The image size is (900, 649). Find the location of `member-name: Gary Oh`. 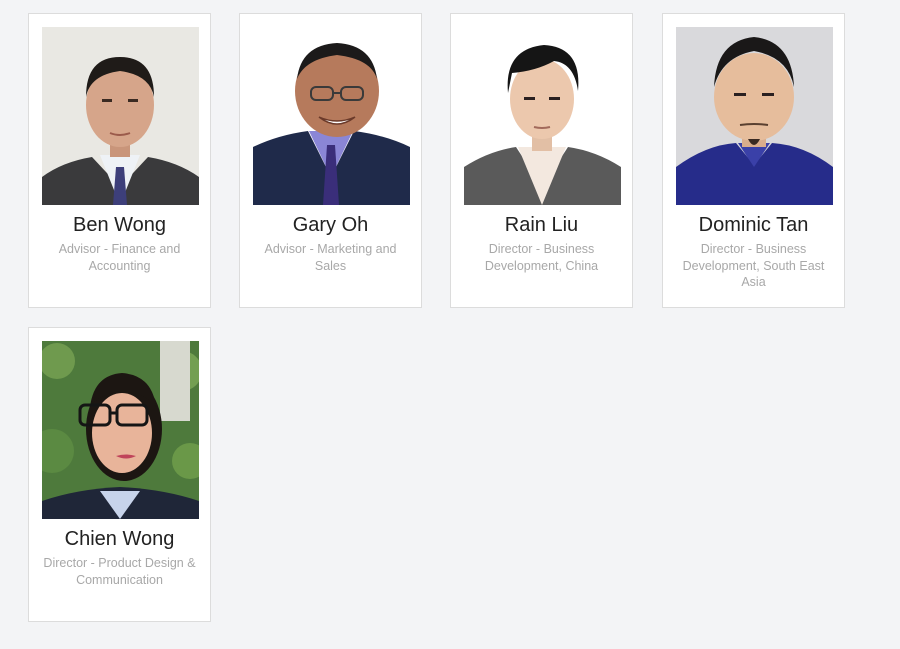

member-name: Gary Oh is located at coordinates (330, 225).